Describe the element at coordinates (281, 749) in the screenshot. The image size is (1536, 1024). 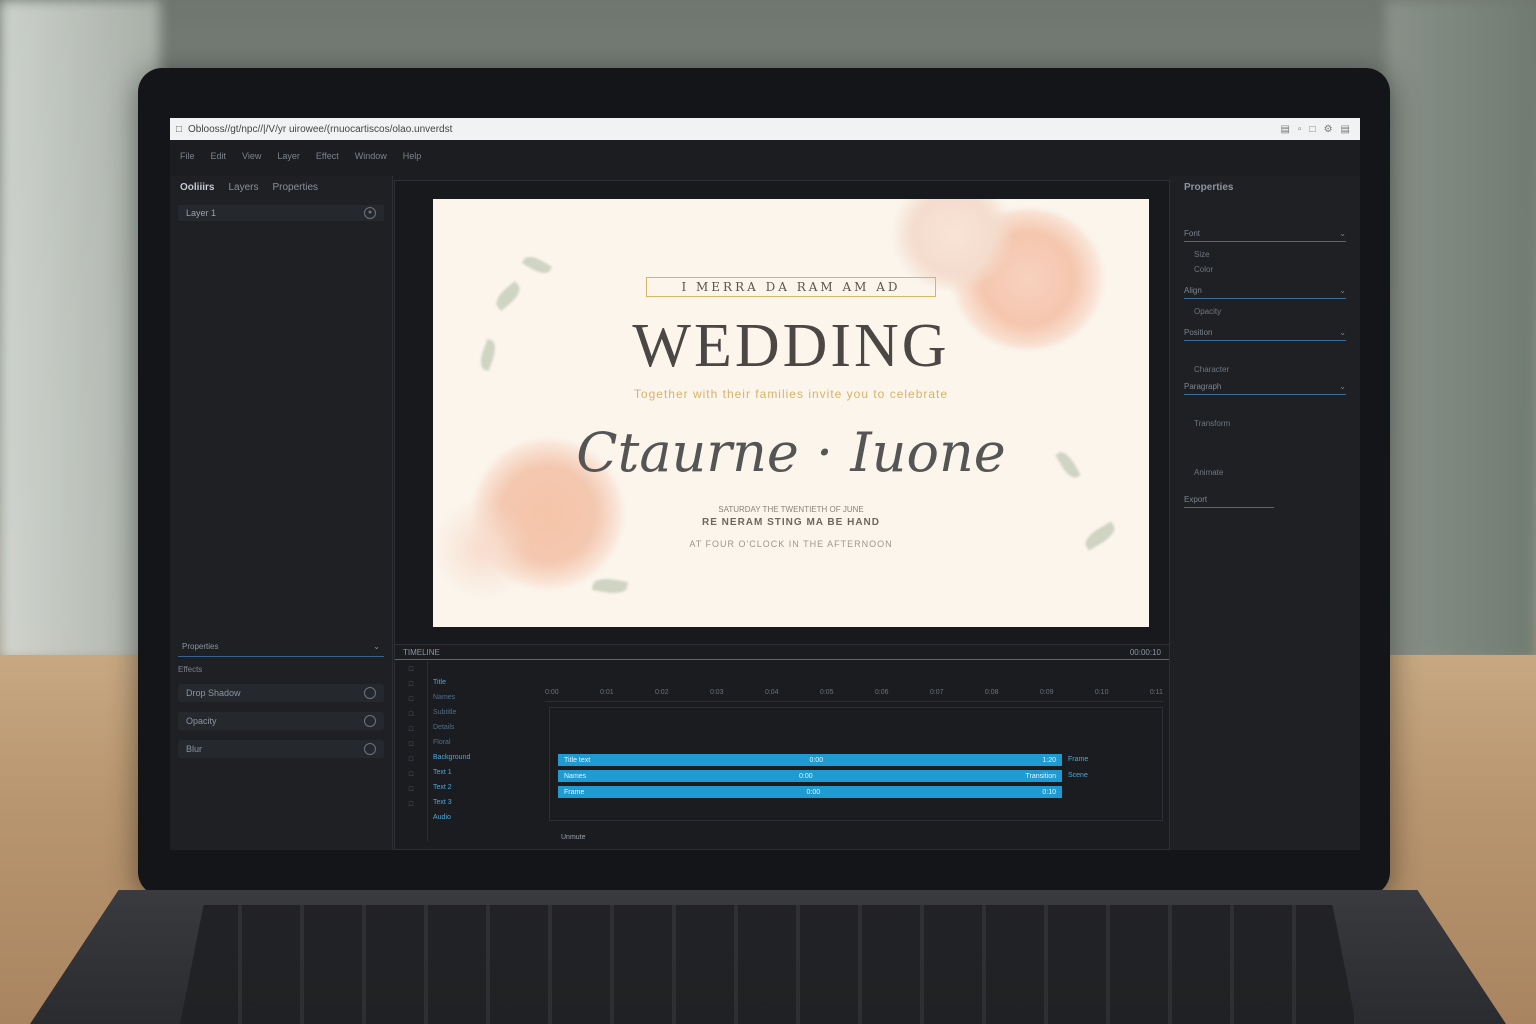
I see `effect-row: Blur` at that location.